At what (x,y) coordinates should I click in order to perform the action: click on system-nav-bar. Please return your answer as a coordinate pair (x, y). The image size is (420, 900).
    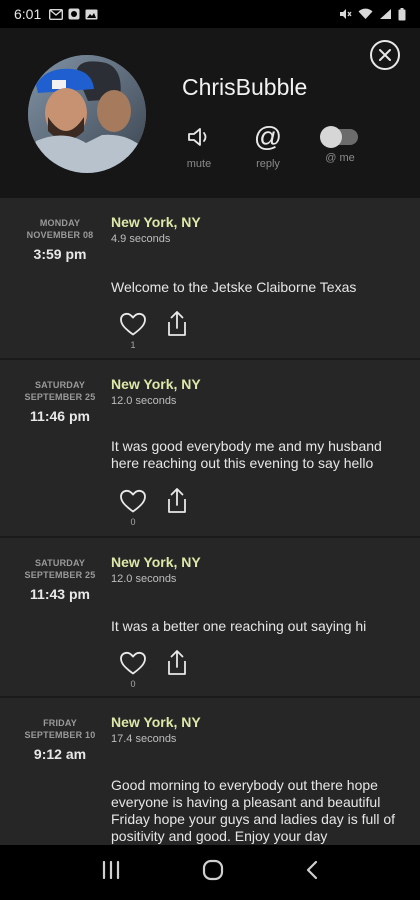
    Looking at the image, I should click on (210, 872).